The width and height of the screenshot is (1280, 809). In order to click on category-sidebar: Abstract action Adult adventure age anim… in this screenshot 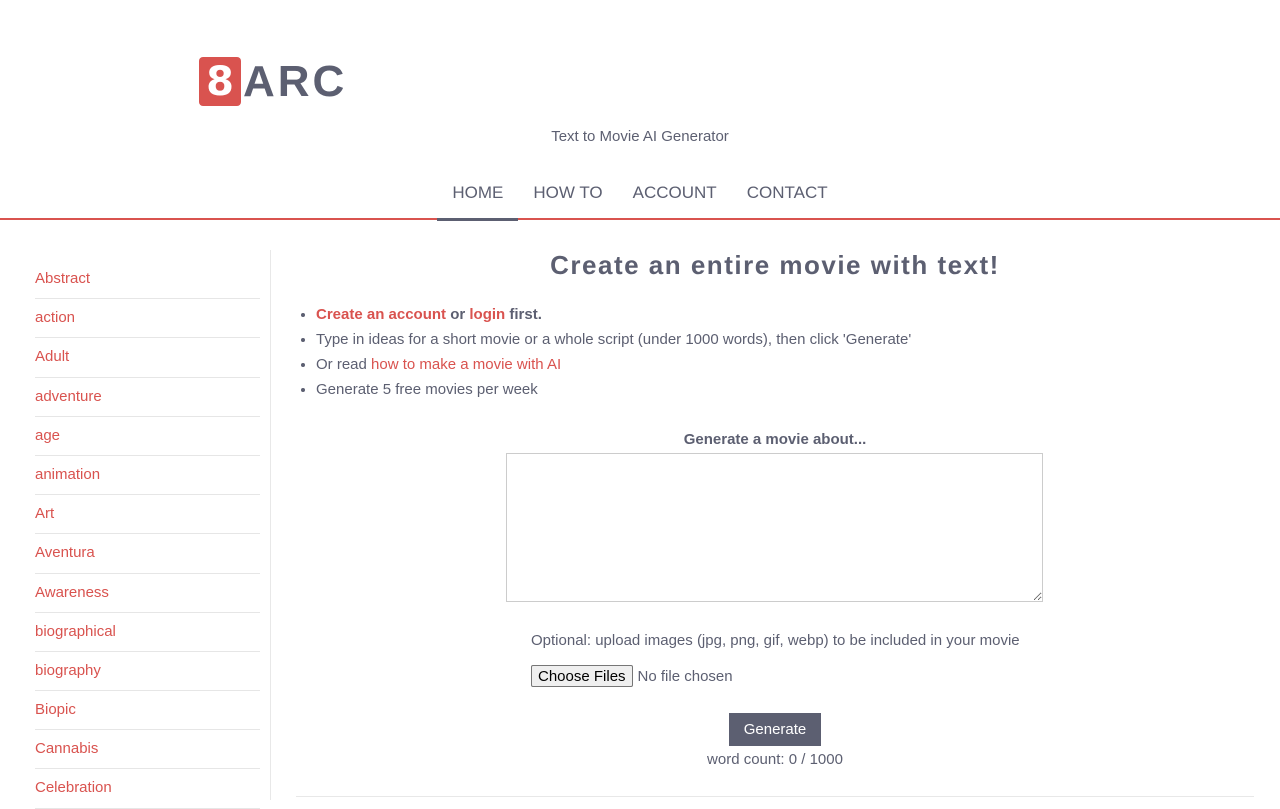, I will do `click(147, 534)`.